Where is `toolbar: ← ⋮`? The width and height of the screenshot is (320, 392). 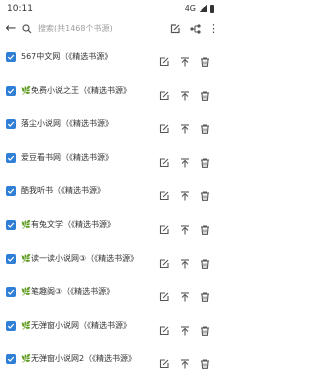
toolbar: ← ⋮ is located at coordinates (110, 28).